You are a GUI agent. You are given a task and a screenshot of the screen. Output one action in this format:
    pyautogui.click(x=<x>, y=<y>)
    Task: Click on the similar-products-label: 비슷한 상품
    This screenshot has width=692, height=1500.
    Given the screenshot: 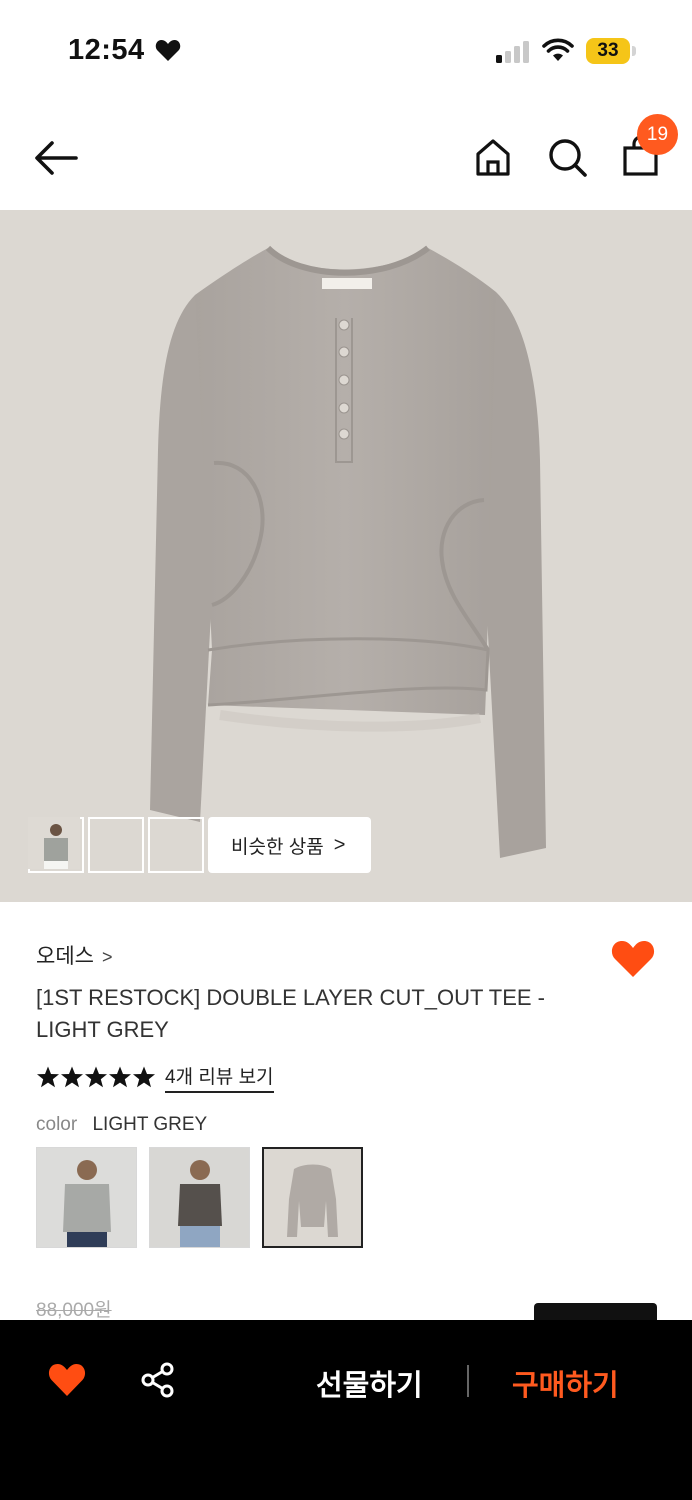 What is the action you would take?
    pyautogui.click(x=277, y=847)
    